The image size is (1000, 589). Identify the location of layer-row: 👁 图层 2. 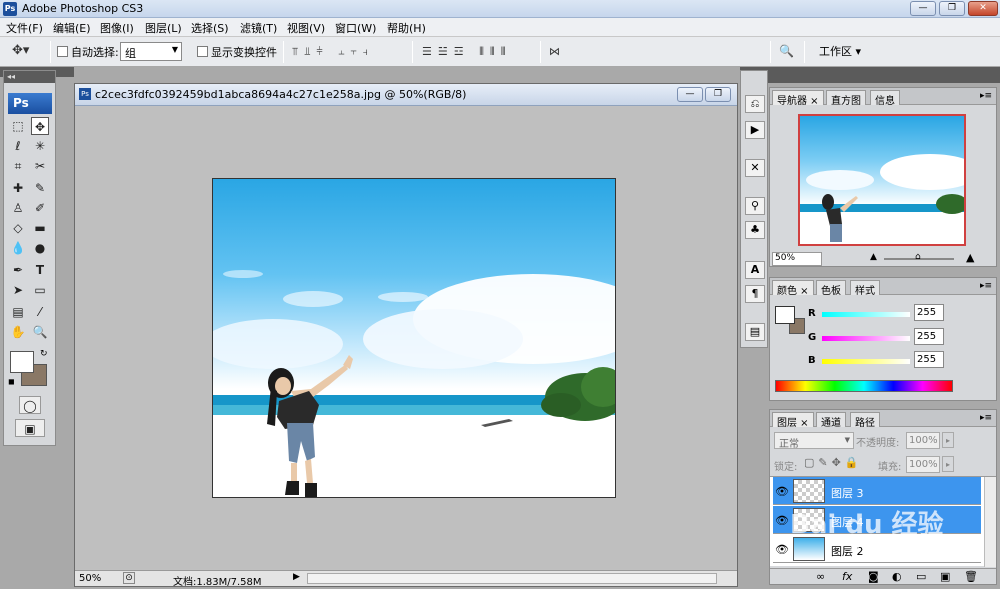
(877, 549).